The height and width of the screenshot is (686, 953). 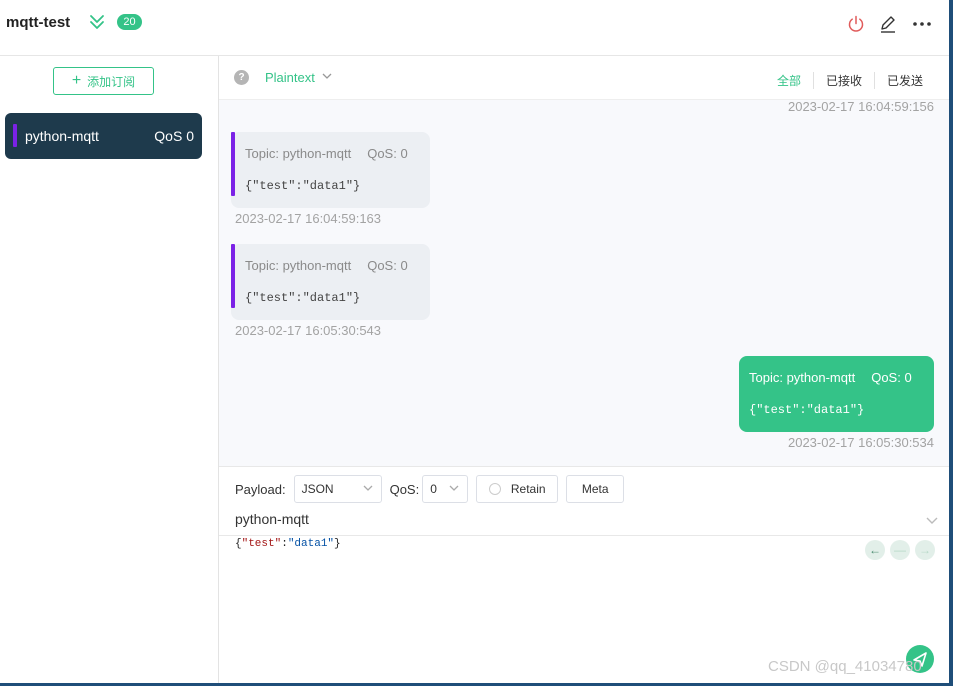 What do you see at coordinates (15, 135) in the screenshot?
I see `subscription-color-bar` at bounding box center [15, 135].